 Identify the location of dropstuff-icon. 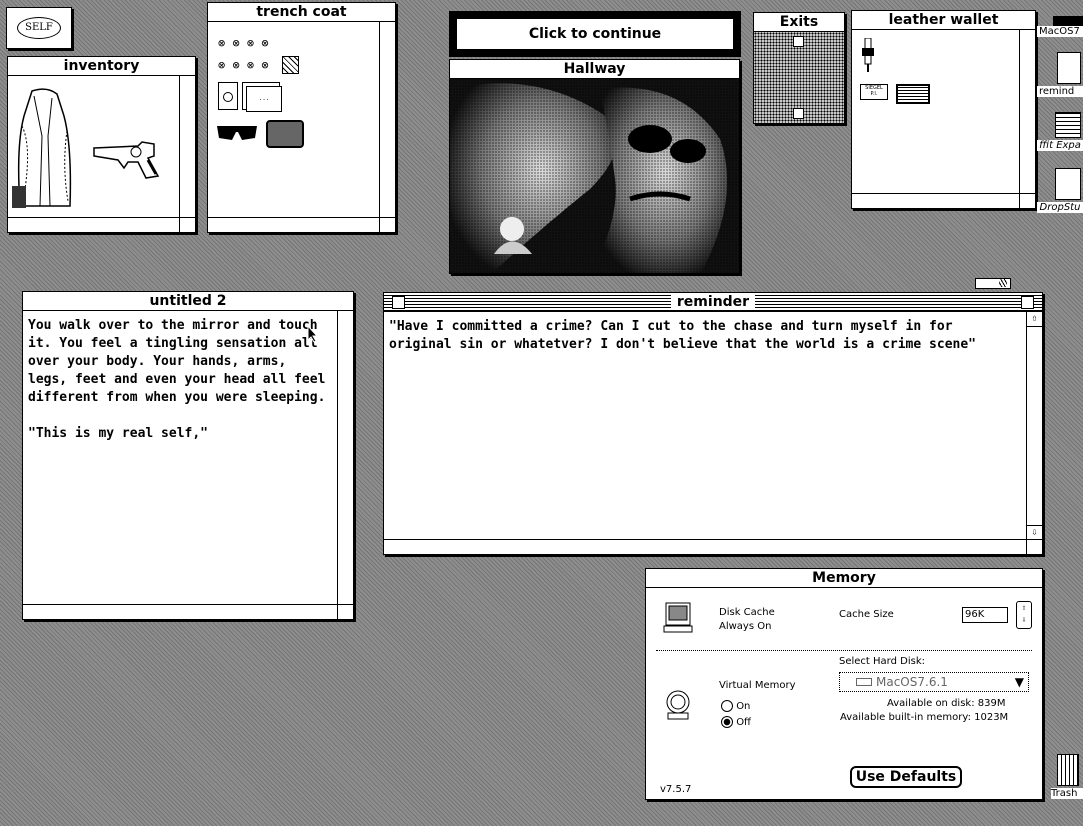
(1068, 184).